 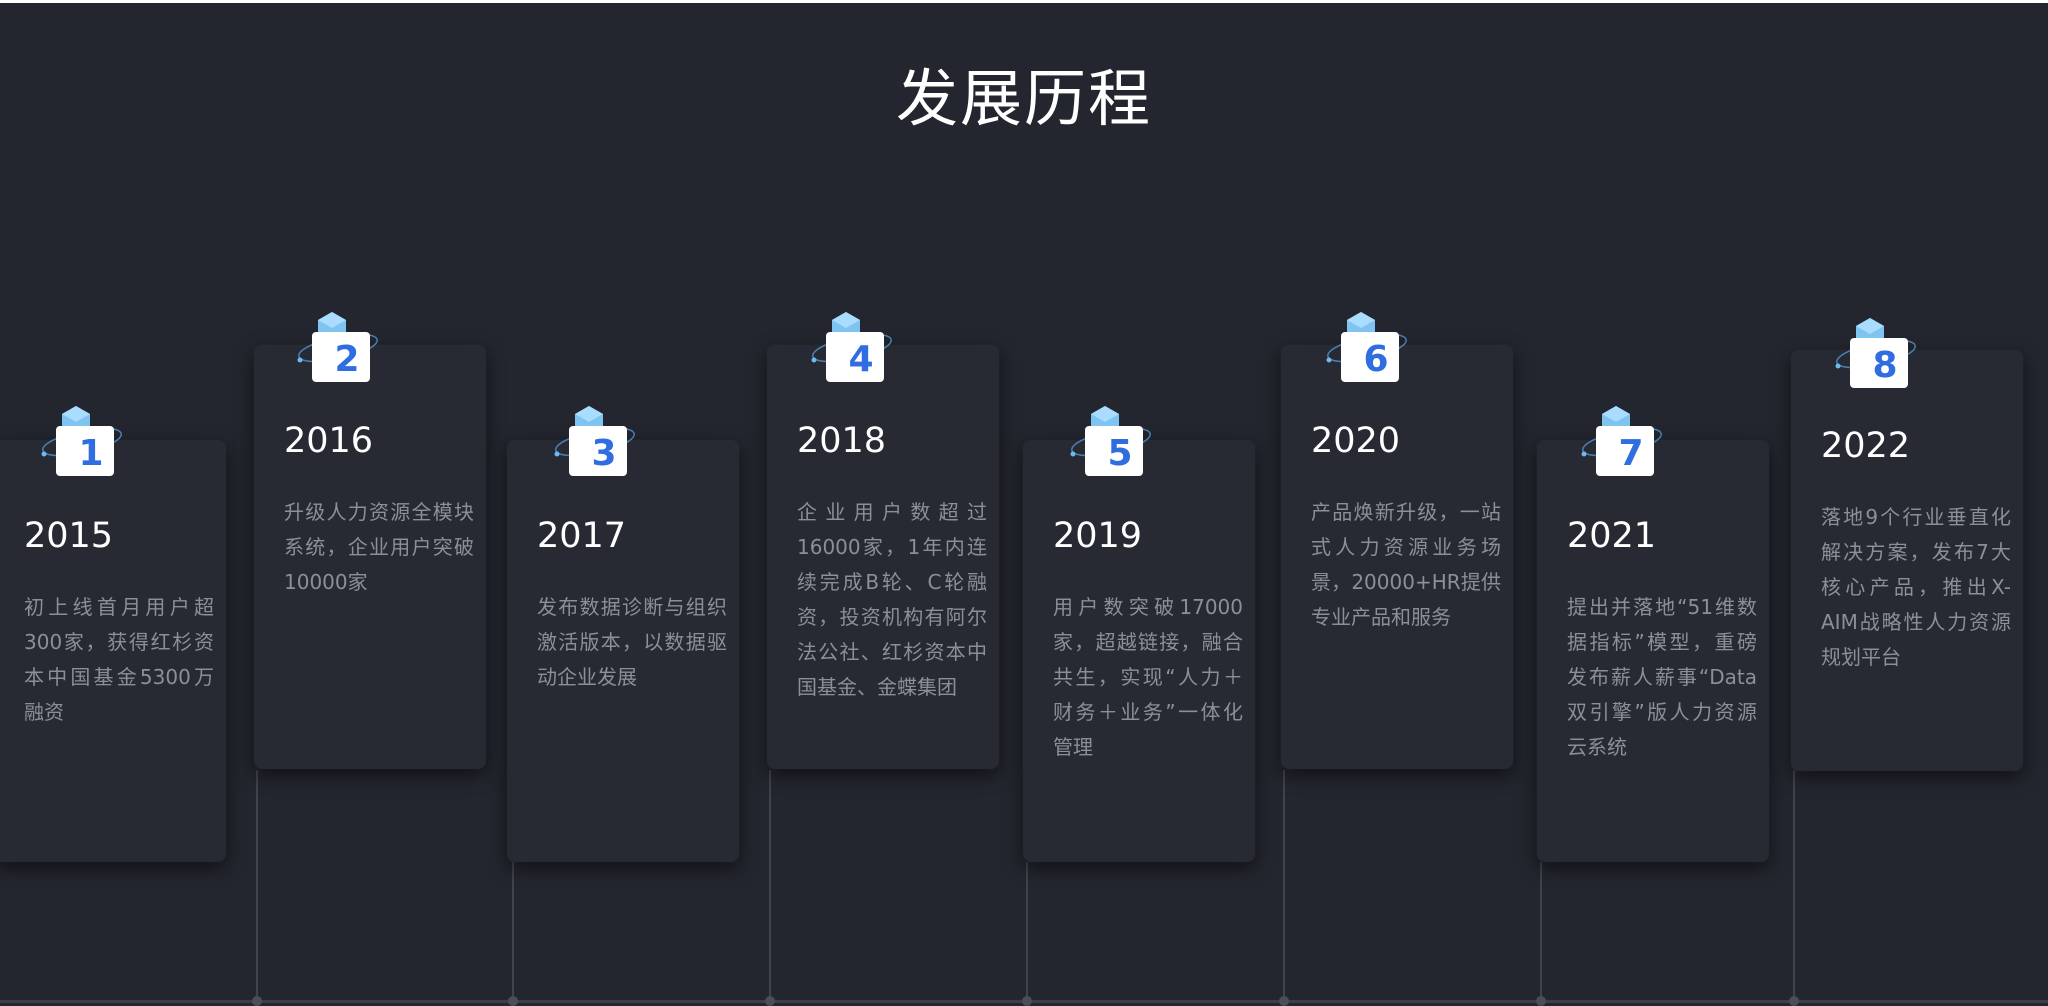 What do you see at coordinates (1612, 536) in the screenshot?
I see `year-label: 2021` at bounding box center [1612, 536].